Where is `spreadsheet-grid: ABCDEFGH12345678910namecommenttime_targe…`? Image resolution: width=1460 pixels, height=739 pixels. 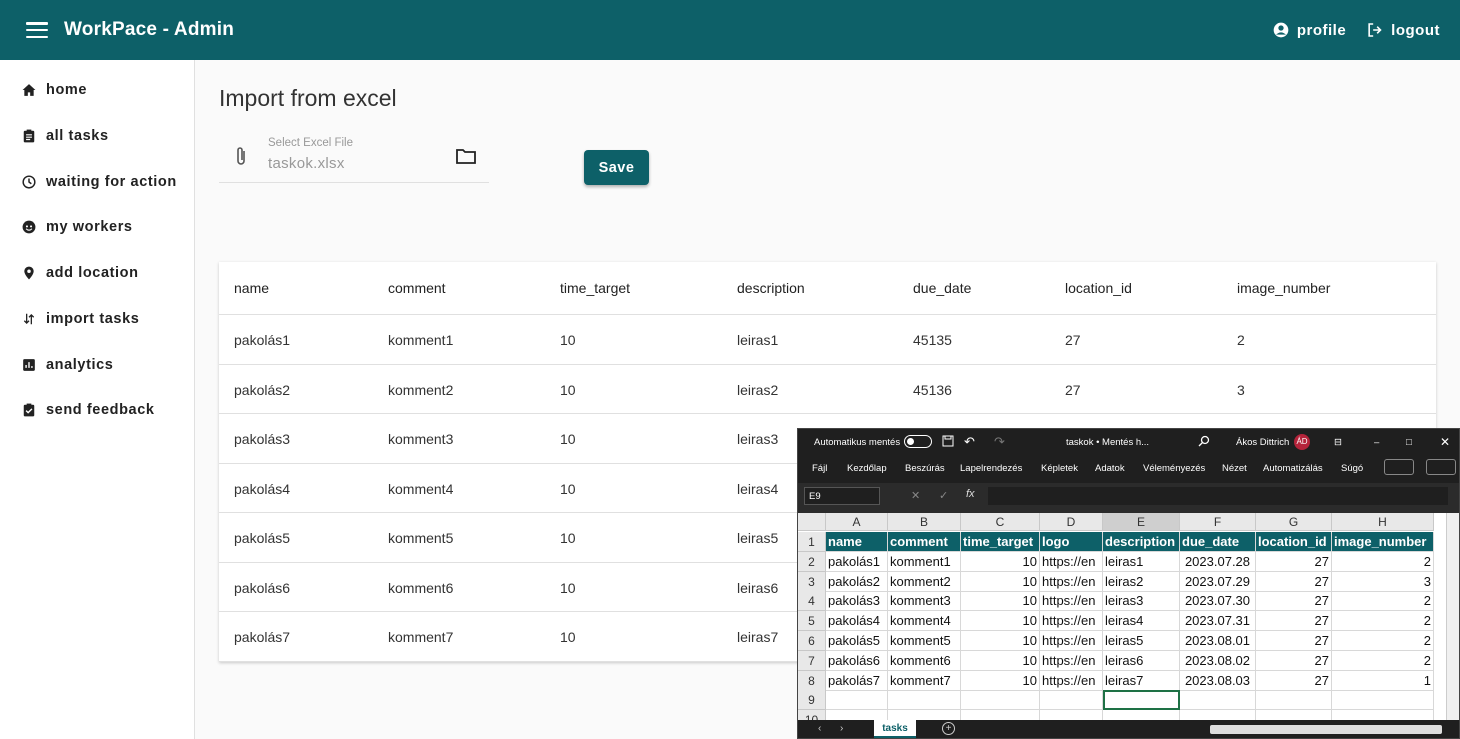 spreadsheet-grid: ABCDEFGH12345678910namecommenttime_targe… is located at coordinates (1128, 622).